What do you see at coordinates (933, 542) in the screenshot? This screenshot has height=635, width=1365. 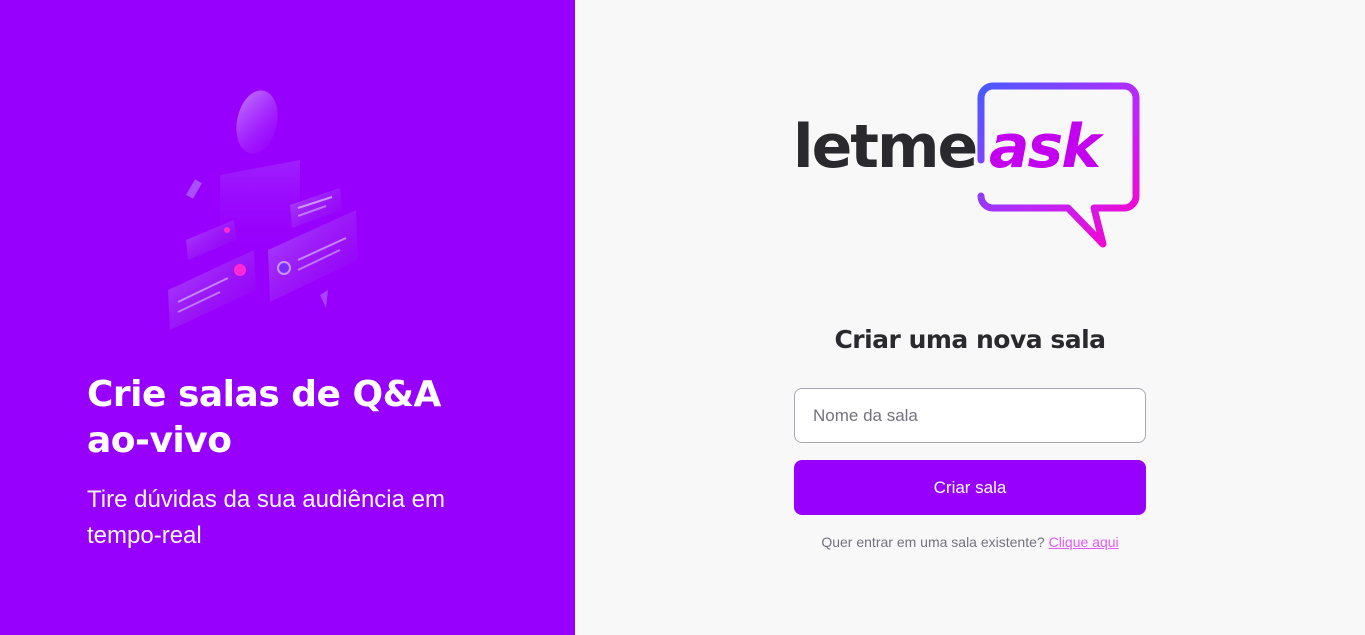 I see `join-prompt-text: Quer entrar em uma sala existente?` at bounding box center [933, 542].